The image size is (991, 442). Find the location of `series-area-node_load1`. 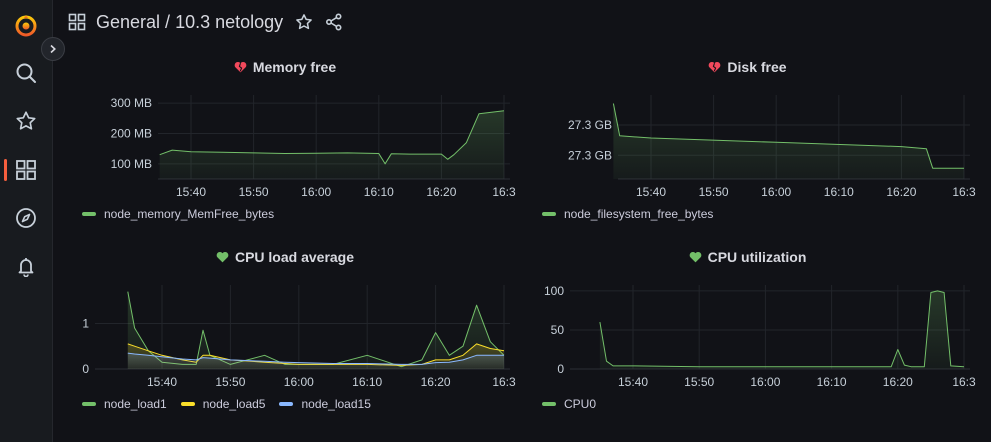

series-area-node_load1 is located at coordinates (316, 330).